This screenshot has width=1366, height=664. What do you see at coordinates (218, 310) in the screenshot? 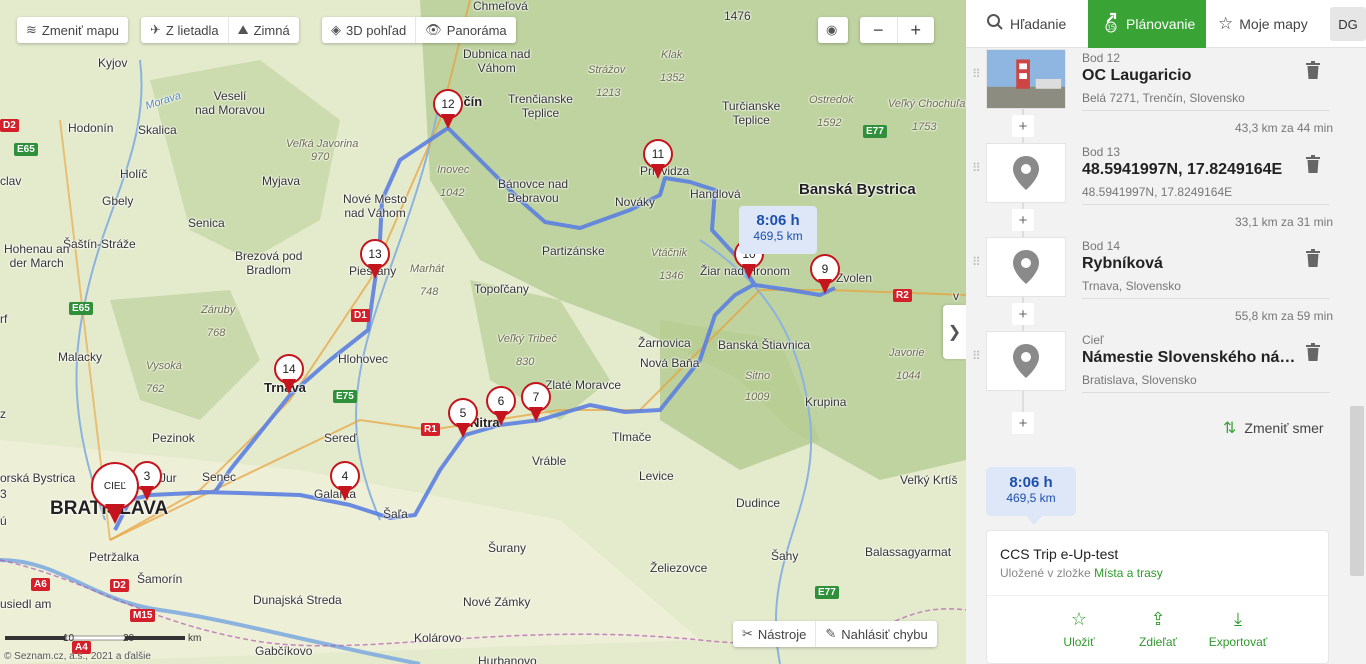
I see `map-label: Záruby` at bounding box center [218, 310].